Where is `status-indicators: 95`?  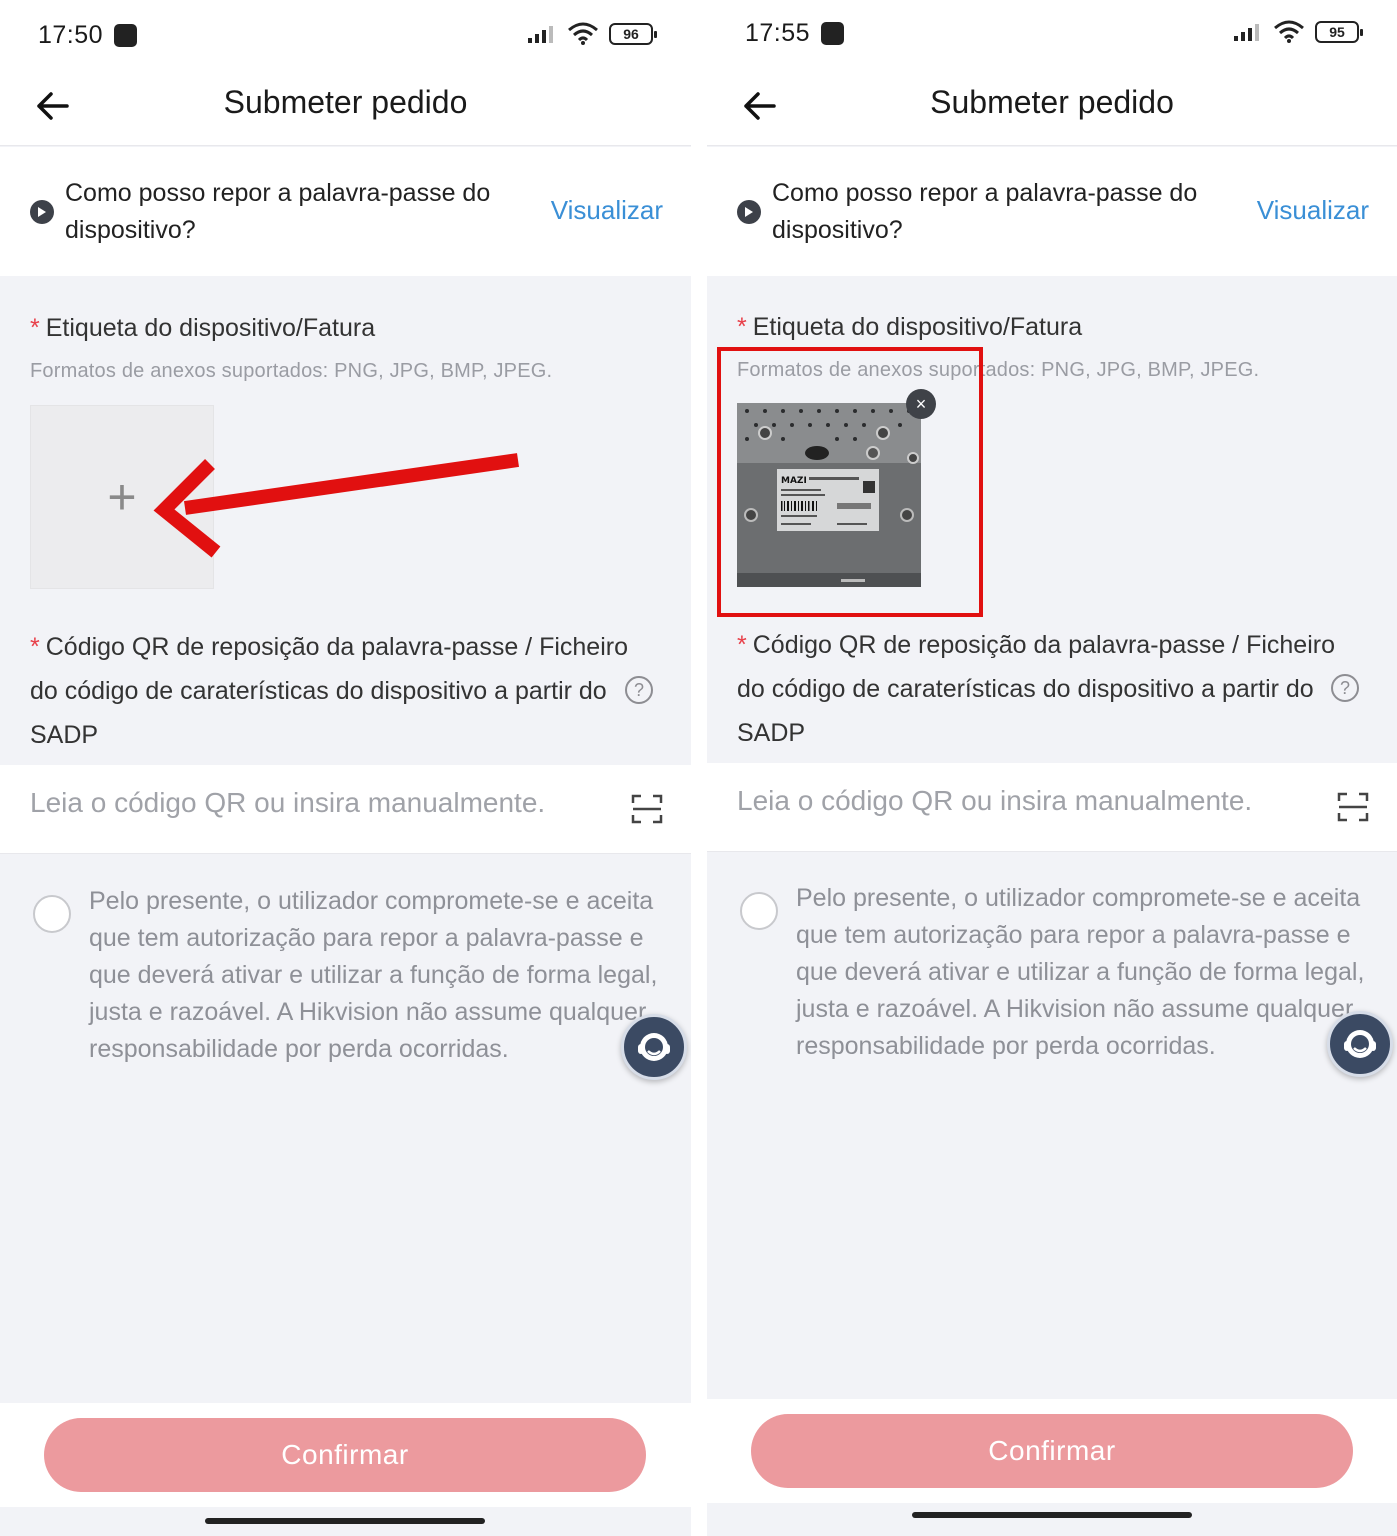
status-indicators: 95 is located at coordinates (1298, 32).